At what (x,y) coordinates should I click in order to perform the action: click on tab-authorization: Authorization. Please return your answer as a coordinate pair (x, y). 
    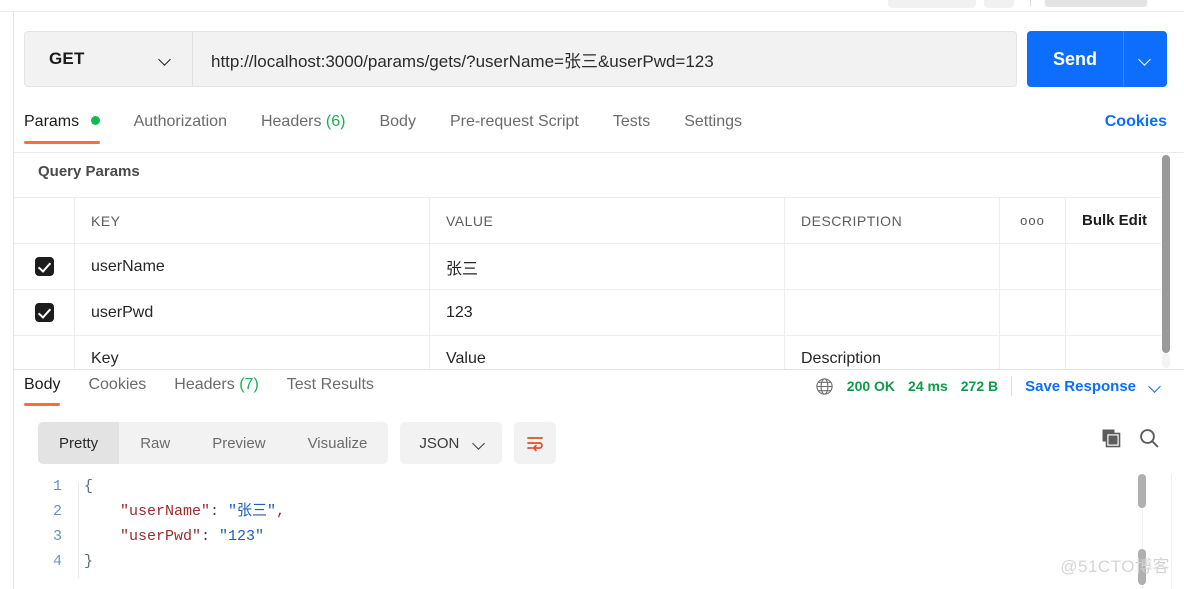
    Looking at the image, I should click on (180, 127).